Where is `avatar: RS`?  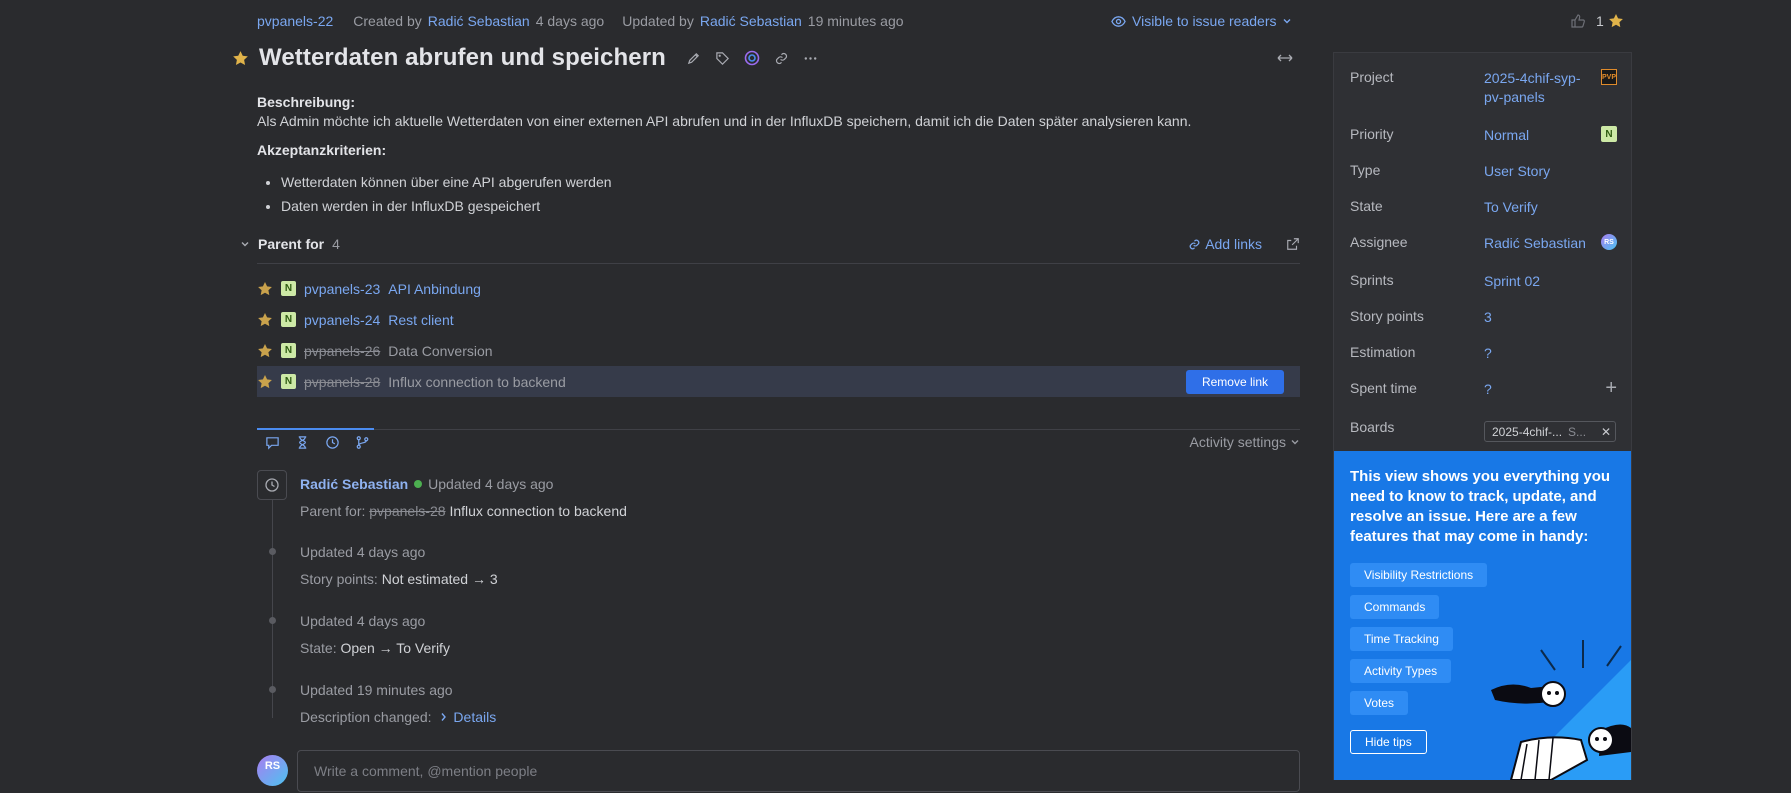 avatar: RS is located at coordinates (272, 770).